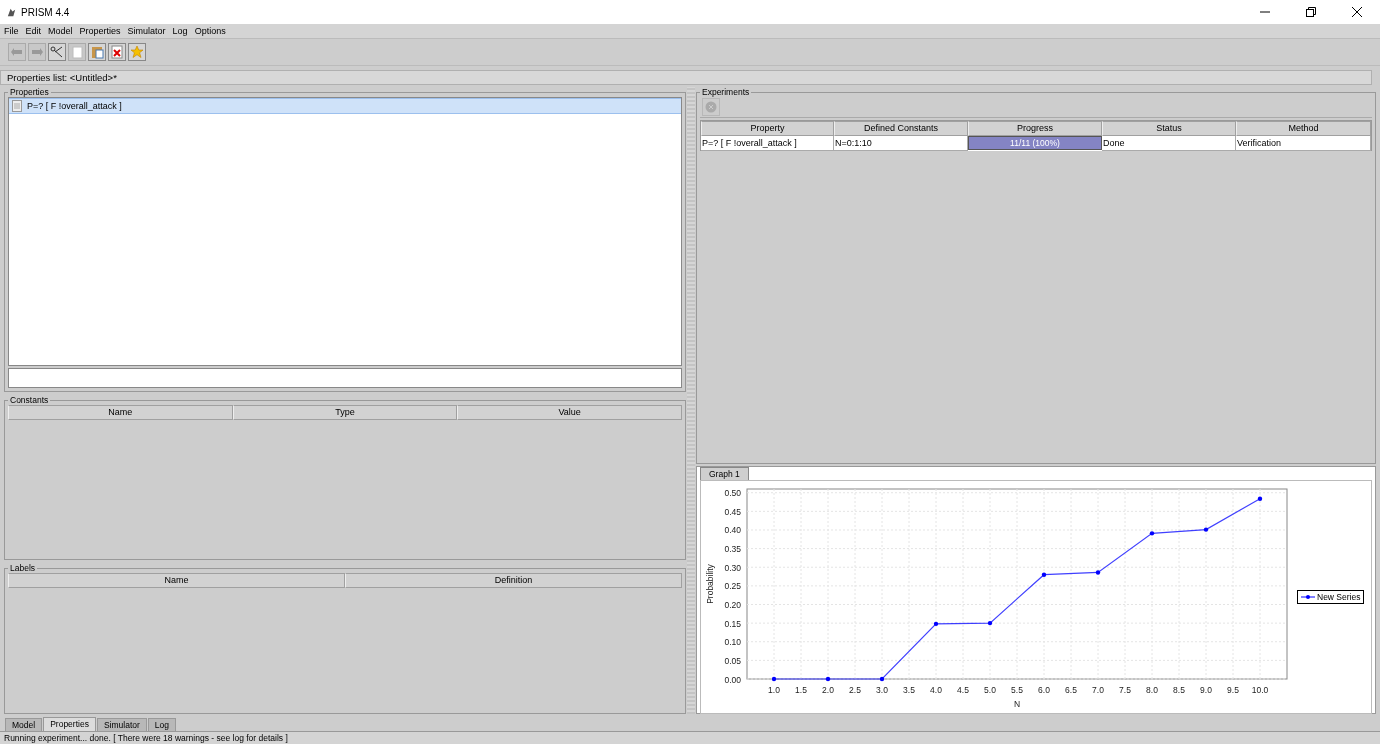 The image size is (1380, 744). I want to click on table-cell: P=? [ F !overall_attack ], so click(767, 143).